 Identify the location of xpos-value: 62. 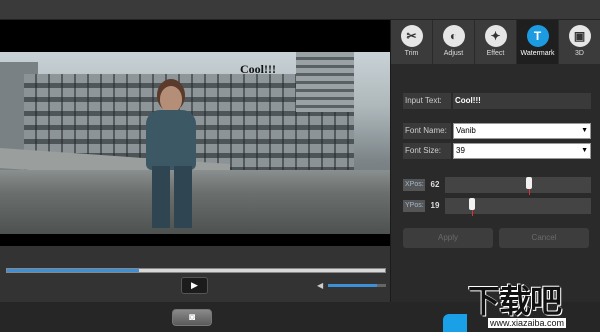
(435, 184).